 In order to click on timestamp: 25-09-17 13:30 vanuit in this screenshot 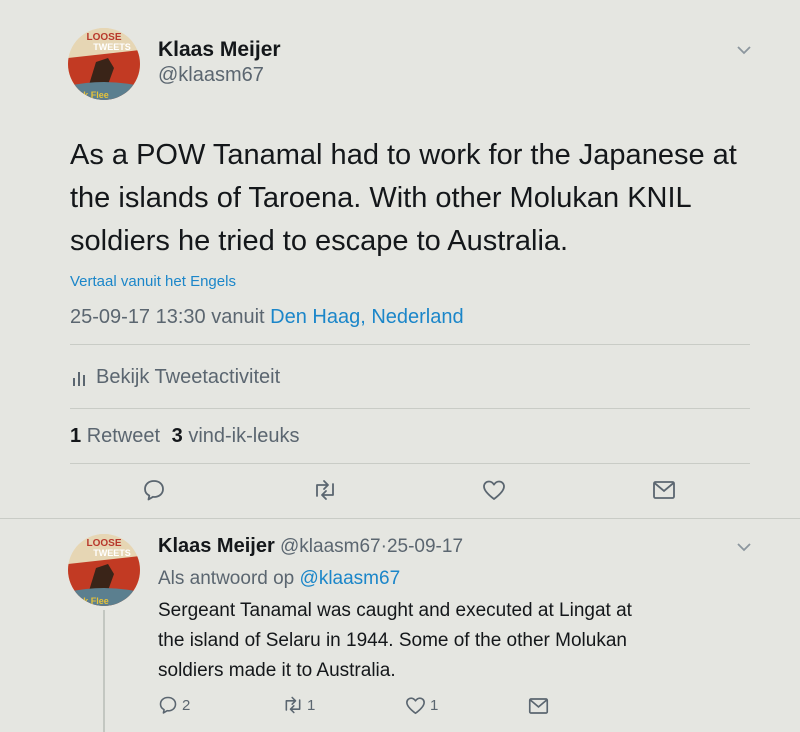, I will do `click(167, 317)`.